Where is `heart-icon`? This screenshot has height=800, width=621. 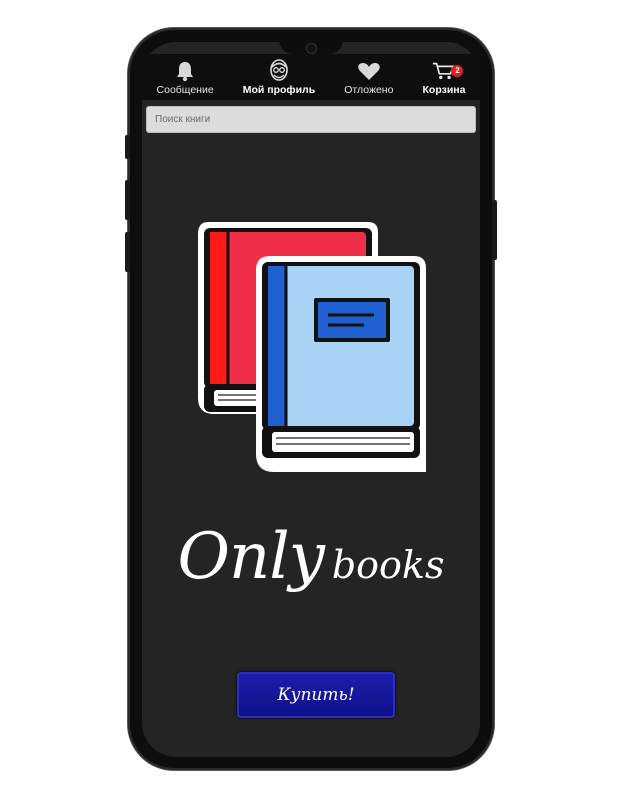 heart-icon is located at coordinates (369, 71).